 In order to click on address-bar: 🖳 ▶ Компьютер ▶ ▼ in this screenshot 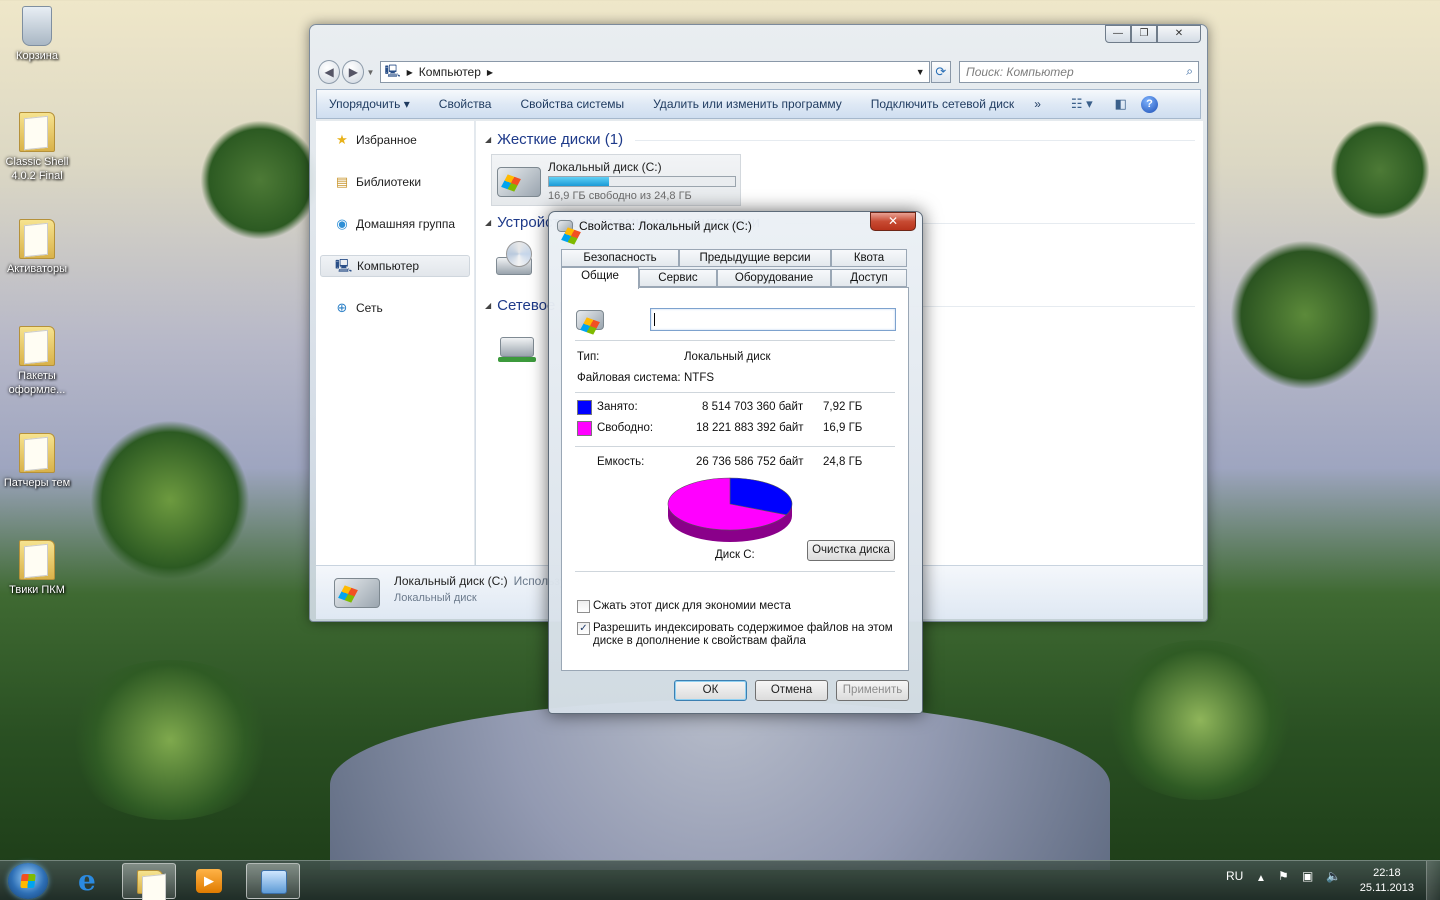, I will do `click(654, 72)`.